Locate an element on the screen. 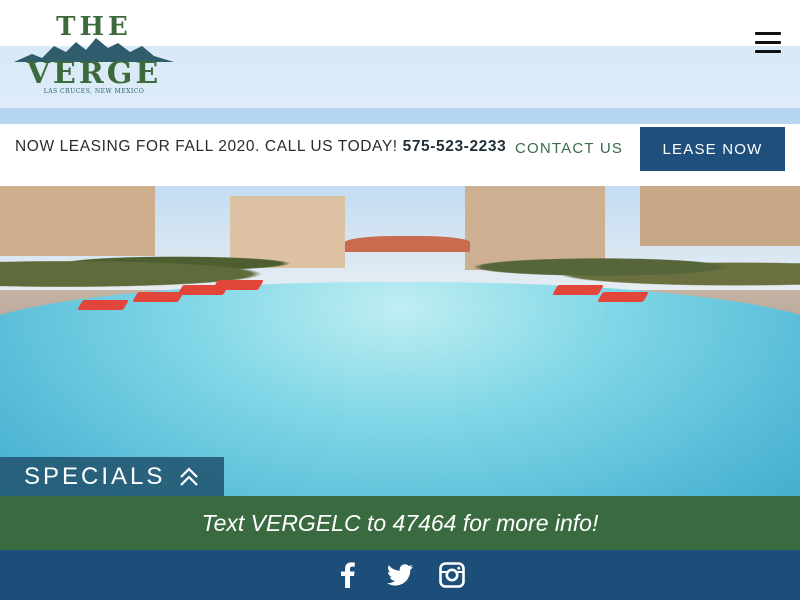  lease-now-button: LEASE NOW is located at coordinates (712, 149).